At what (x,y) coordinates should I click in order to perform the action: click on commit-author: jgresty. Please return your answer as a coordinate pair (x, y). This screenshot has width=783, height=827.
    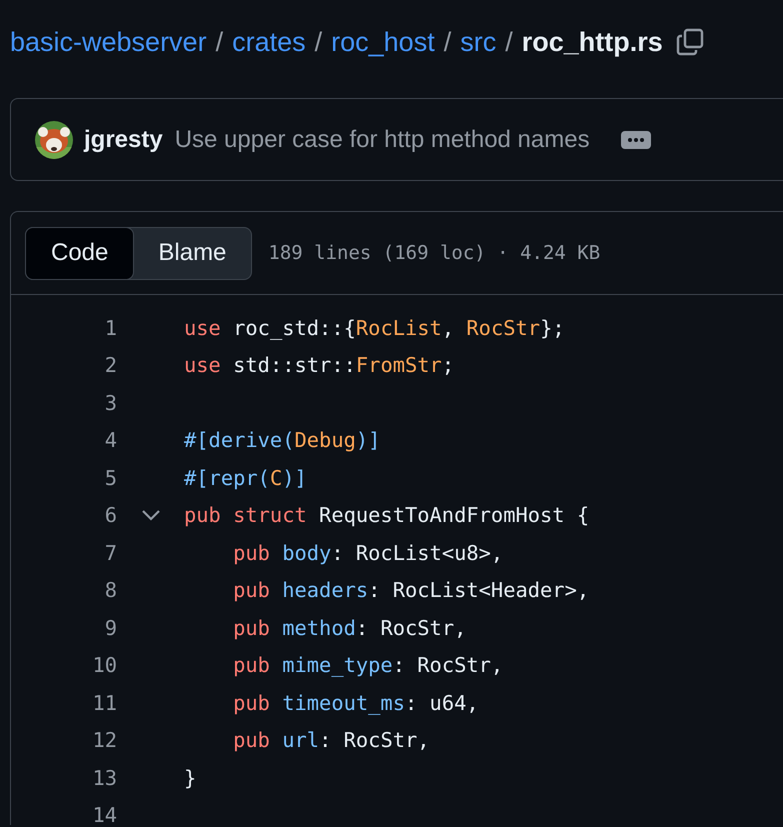
    Looking at the image, I should click on (123, 140).